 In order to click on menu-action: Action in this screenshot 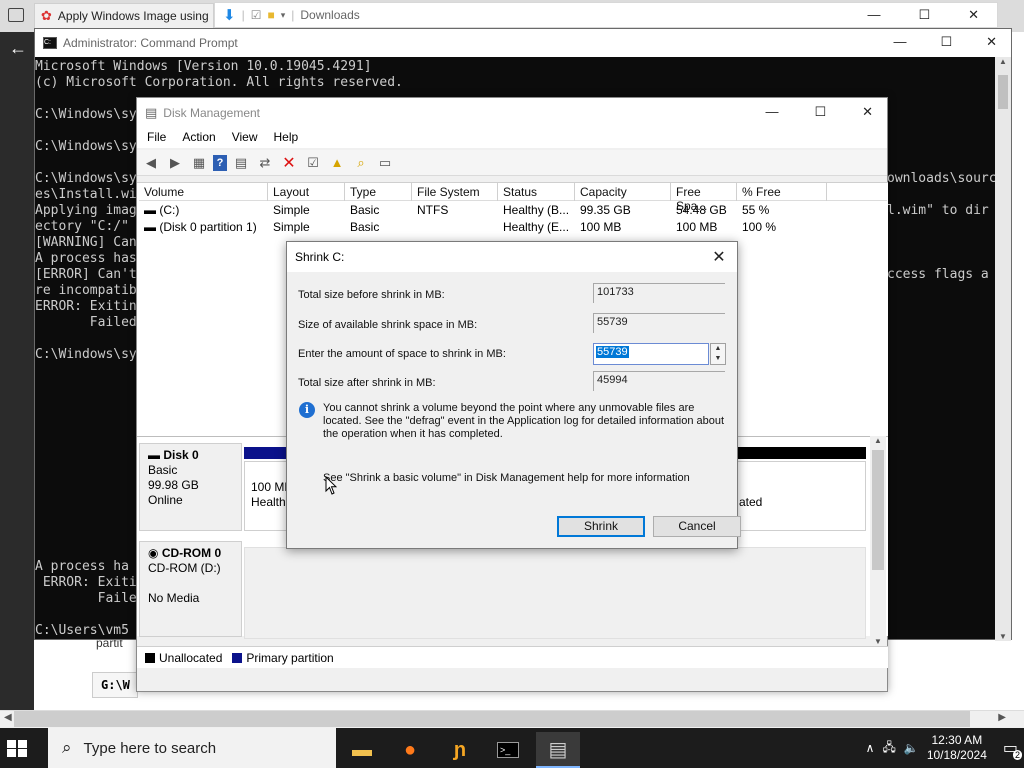, I will do `click(203, 138)`.